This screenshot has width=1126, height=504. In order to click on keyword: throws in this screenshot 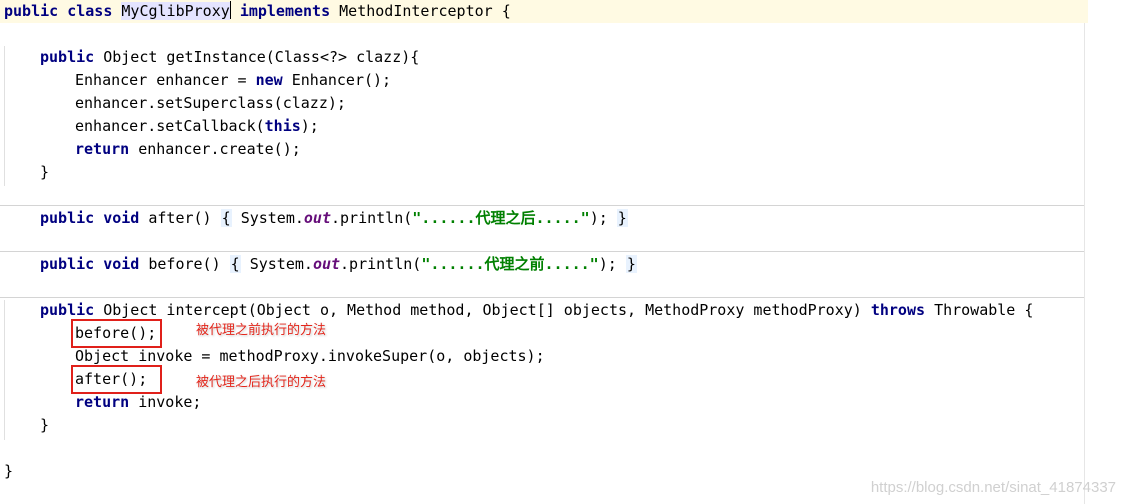, I will do `click(898, 310)`.